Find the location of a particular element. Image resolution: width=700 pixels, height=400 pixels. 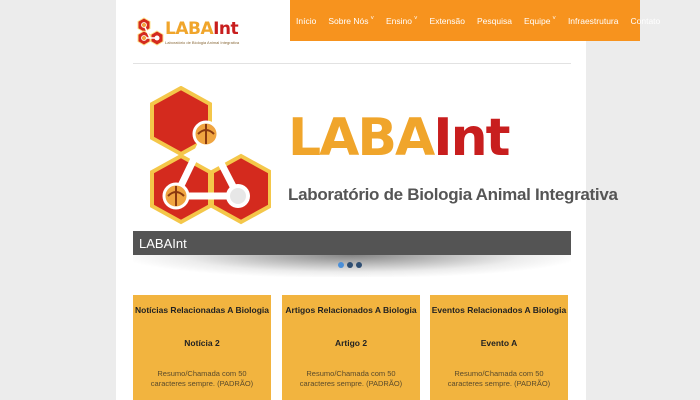

lab-logo-hexagon-icon is located at coordinates (210, 155).